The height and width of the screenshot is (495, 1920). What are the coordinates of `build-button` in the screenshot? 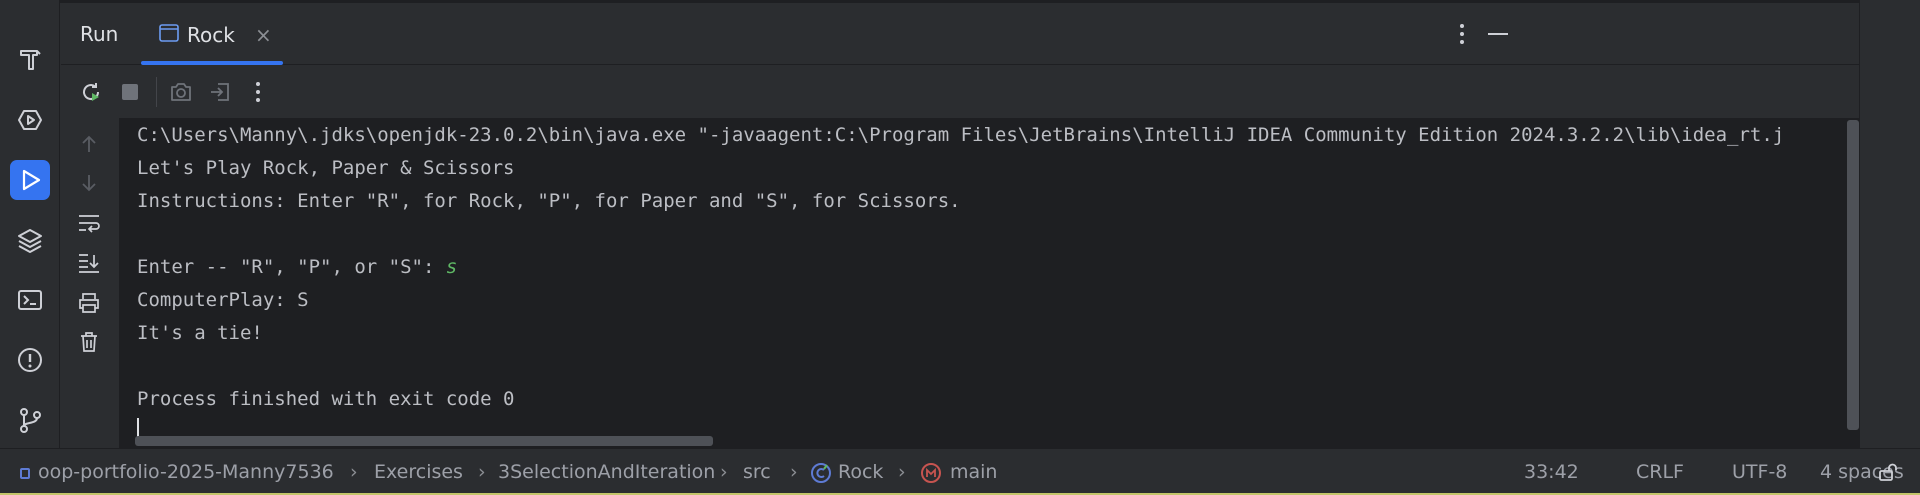 It's located at (30, 60).